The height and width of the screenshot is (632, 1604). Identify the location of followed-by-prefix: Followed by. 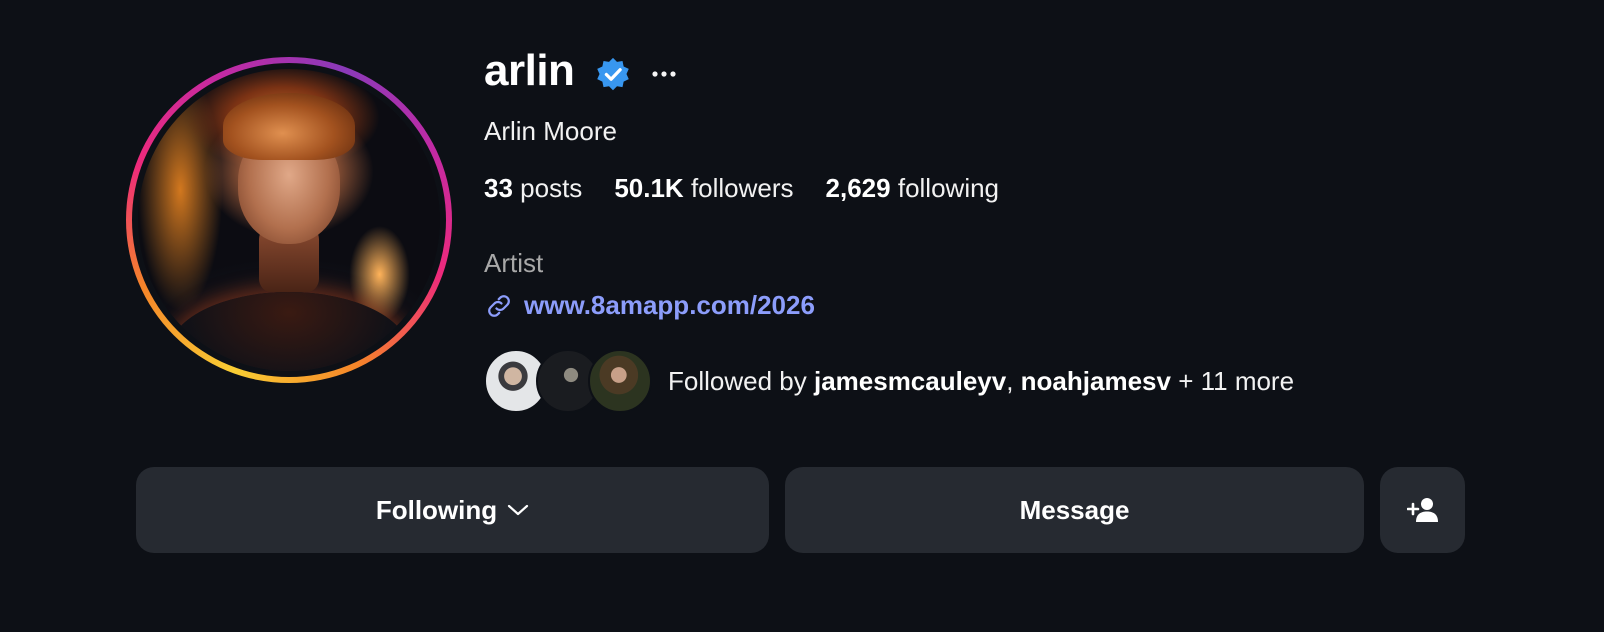
(741, 380).